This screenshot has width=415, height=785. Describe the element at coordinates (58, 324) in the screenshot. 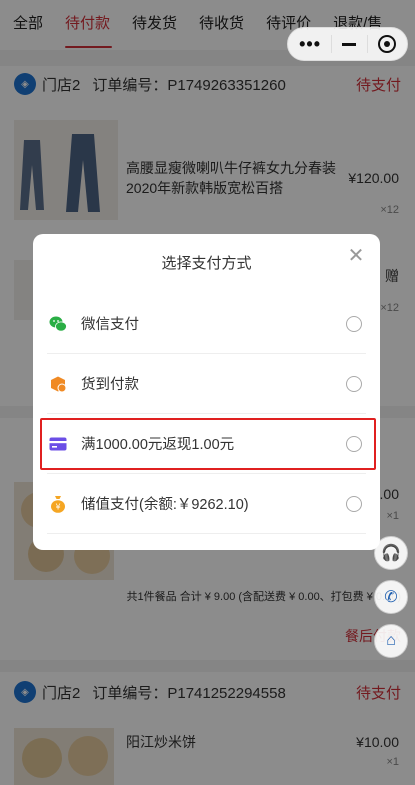

I see `wechat-icon` at that location.